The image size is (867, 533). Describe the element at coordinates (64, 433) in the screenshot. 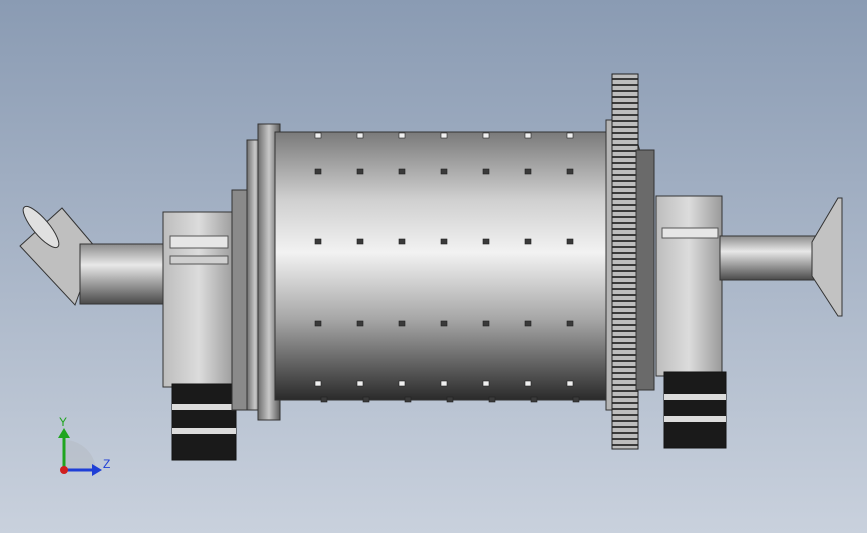

I see `y-axis-head-icon` at that location.